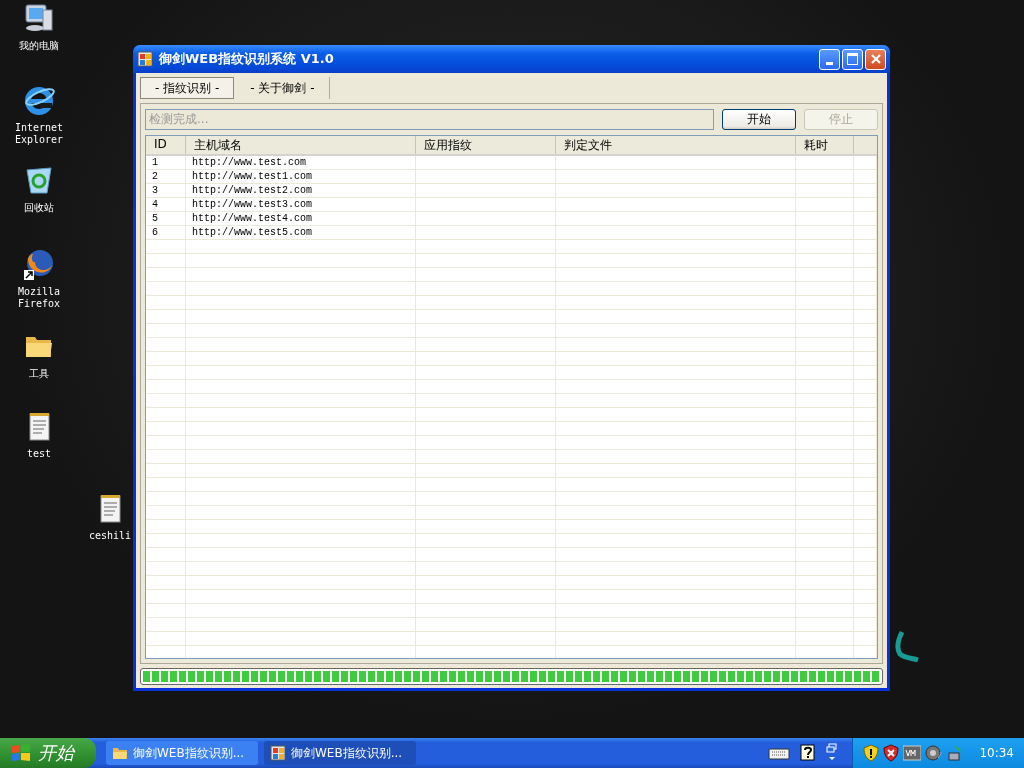  I want to click on folder-icon, so click(120, 753).